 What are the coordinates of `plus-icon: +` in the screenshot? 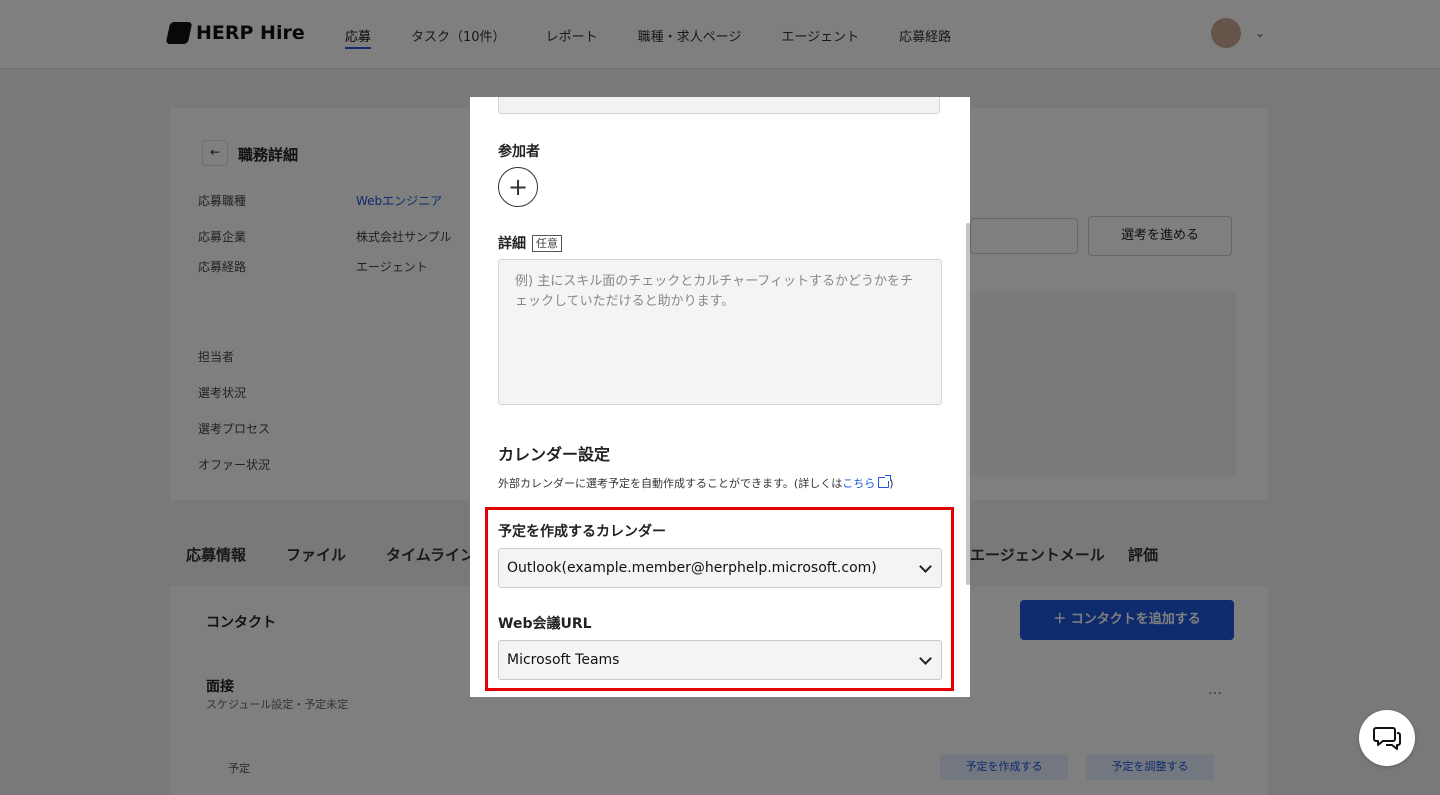 It's located at (518, 187).